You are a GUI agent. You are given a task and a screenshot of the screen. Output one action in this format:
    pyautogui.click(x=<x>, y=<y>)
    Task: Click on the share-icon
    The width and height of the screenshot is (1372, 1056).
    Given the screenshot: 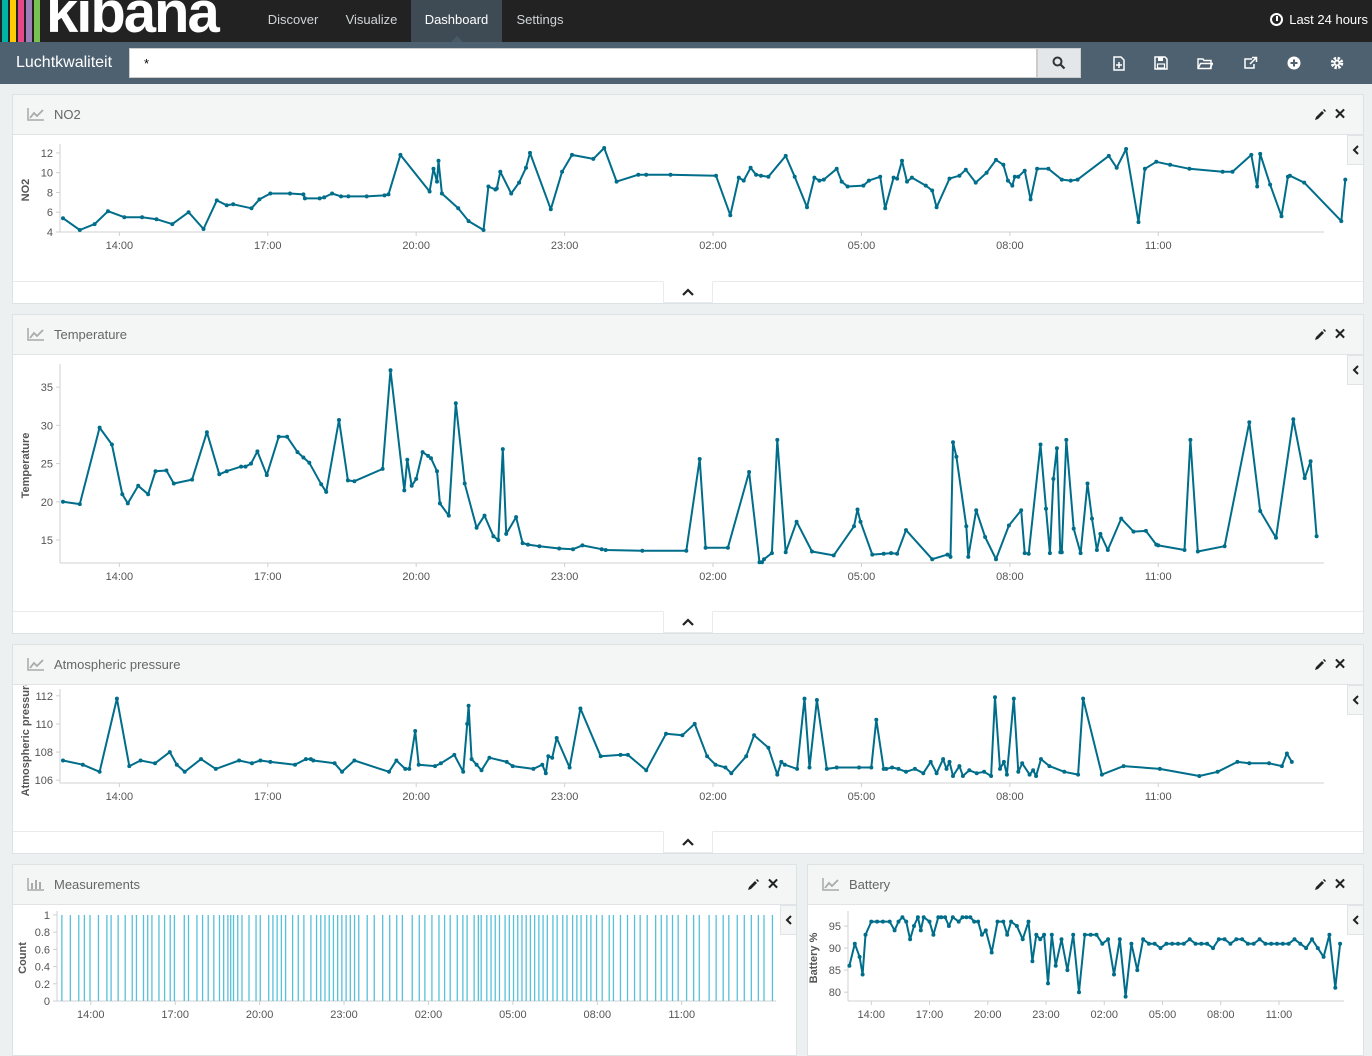 What is the action you would take?
    pyautogui.click(x=1250, y=63)
    